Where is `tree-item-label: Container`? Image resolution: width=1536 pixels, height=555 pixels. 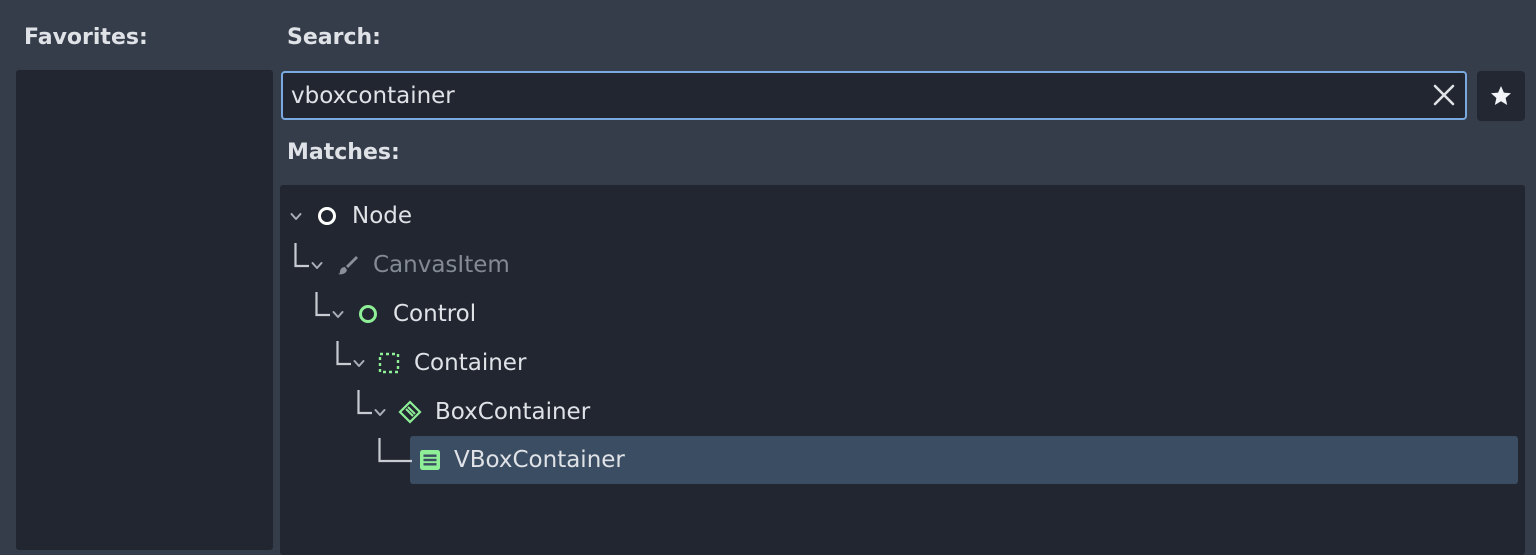 tree-item-label: Container is located at coordinates (470, 363).